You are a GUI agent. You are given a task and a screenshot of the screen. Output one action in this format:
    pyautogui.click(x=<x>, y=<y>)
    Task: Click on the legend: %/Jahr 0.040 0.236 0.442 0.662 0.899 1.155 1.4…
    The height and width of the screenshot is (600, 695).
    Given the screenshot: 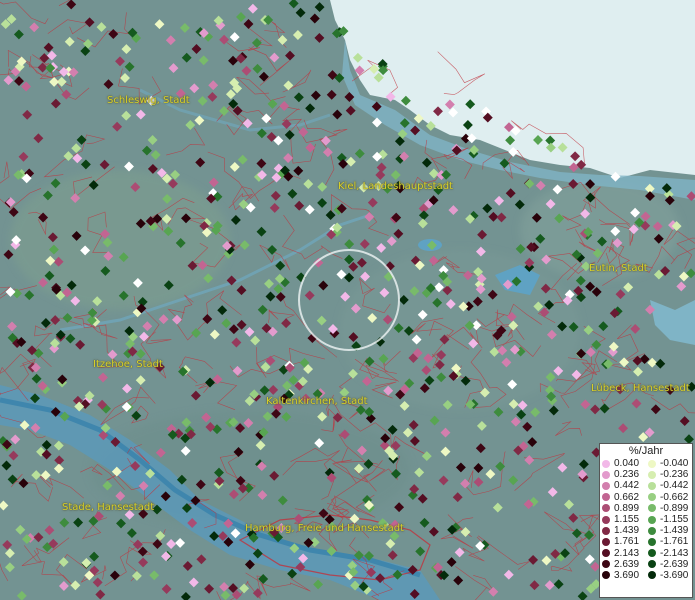 What is the action you would take?
    pyautogui.click(x=646, y=520)
    